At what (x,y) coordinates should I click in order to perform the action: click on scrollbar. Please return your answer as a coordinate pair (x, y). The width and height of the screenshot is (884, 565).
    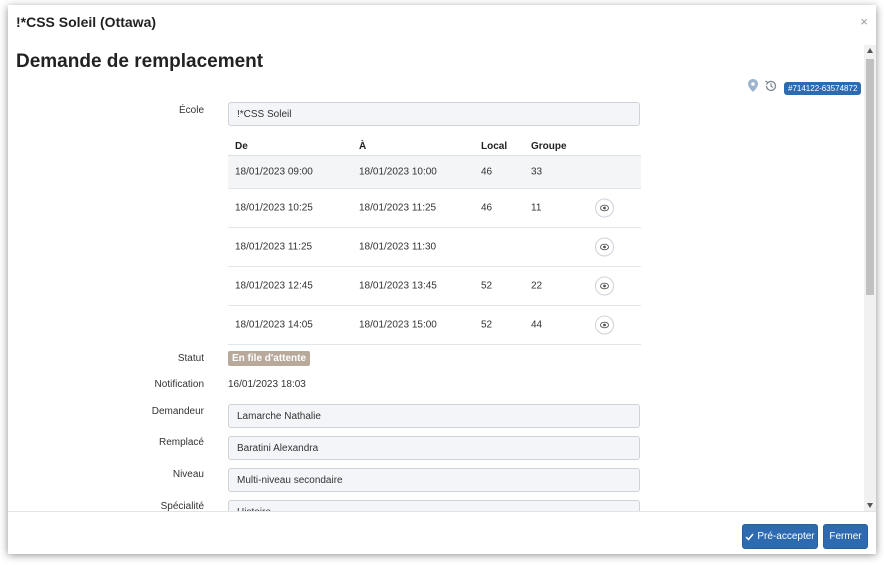
    Looking at the image, I should click on (870, 278).